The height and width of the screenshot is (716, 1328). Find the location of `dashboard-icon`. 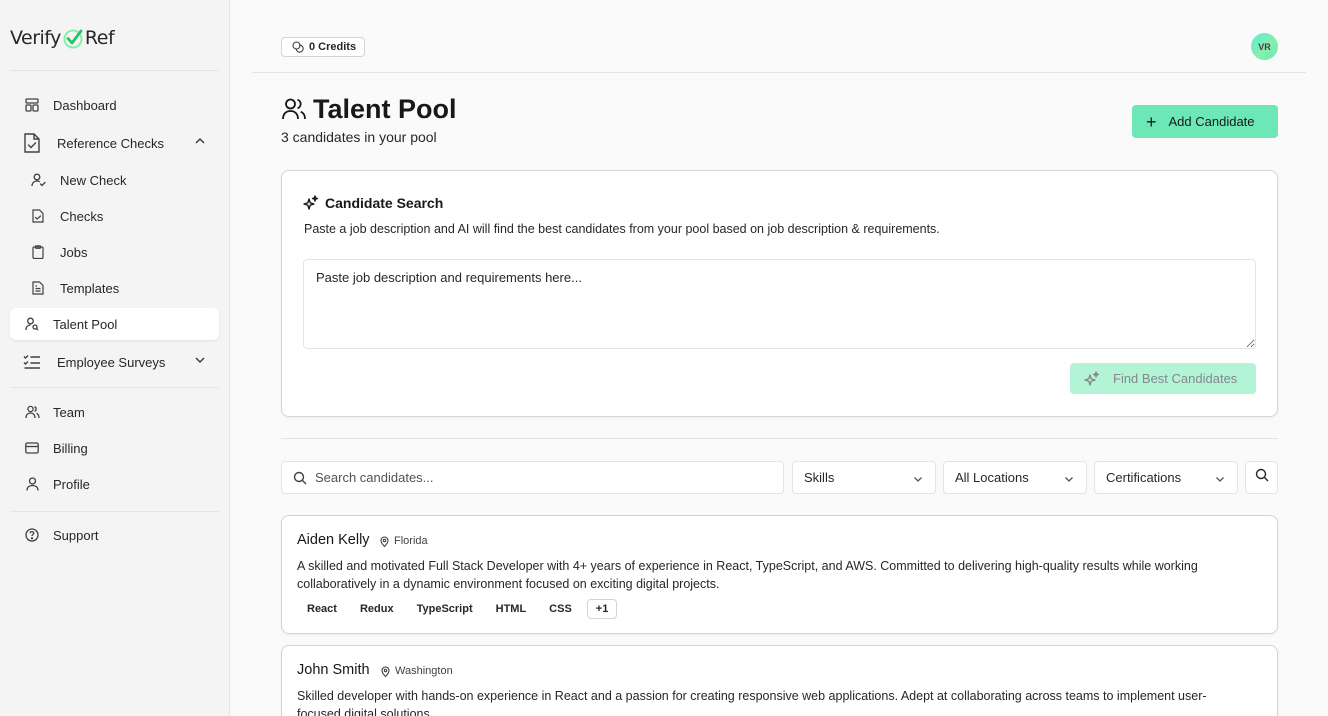

dashboard-icon is located at coordinates (32, 105).